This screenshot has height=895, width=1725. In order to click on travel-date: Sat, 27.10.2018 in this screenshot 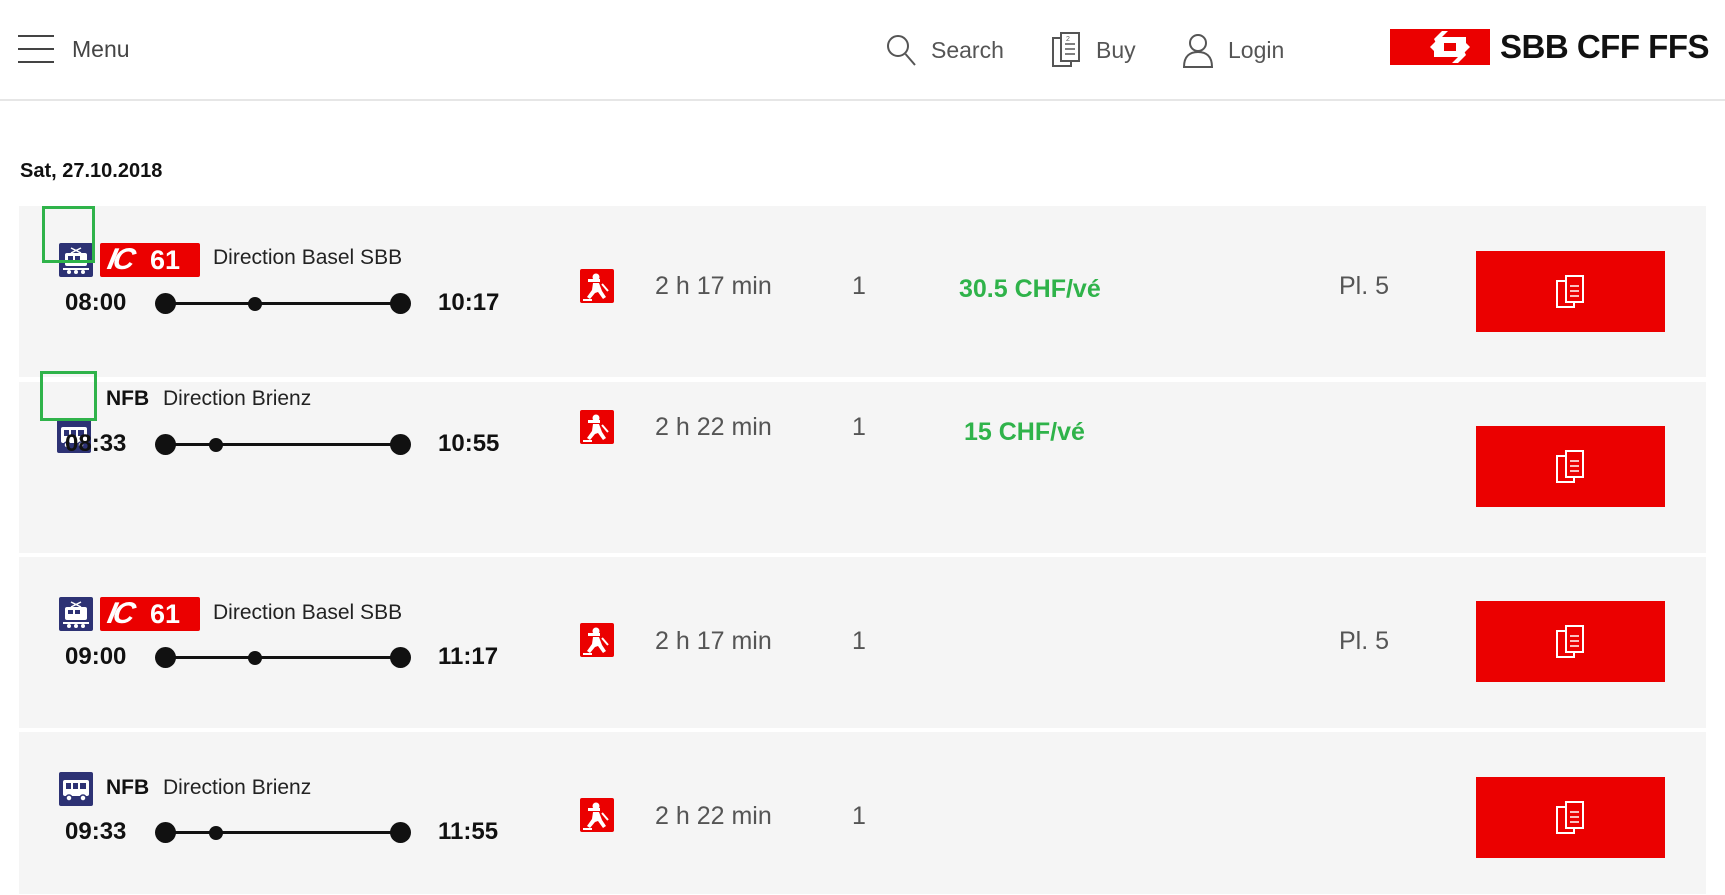, I will do `click(91, 171)`.